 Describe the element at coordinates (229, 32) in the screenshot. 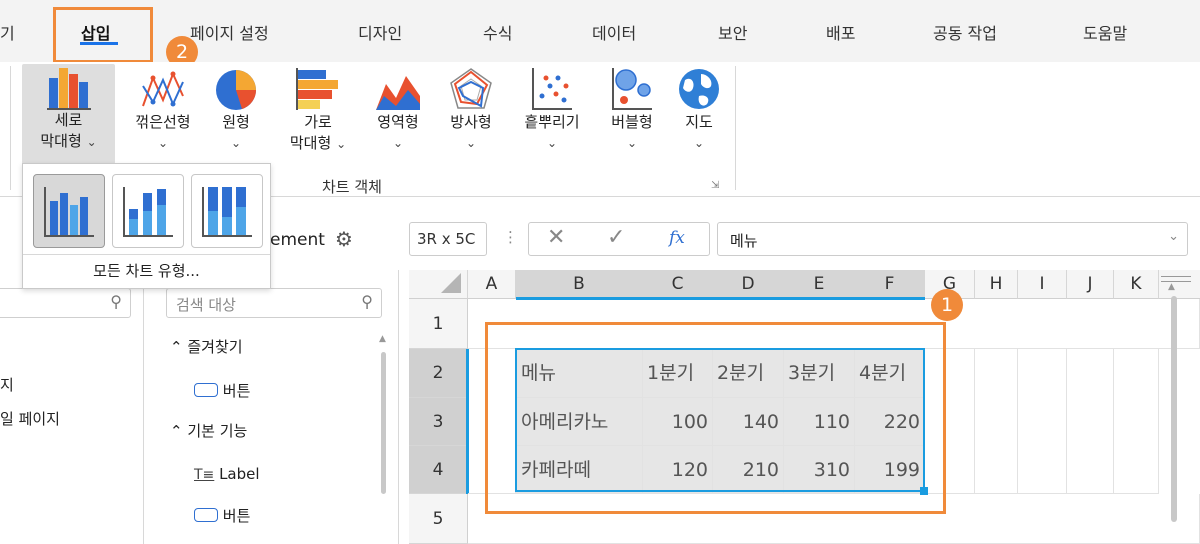

I see `tab-page-setup: 페이지 설정` at that location.